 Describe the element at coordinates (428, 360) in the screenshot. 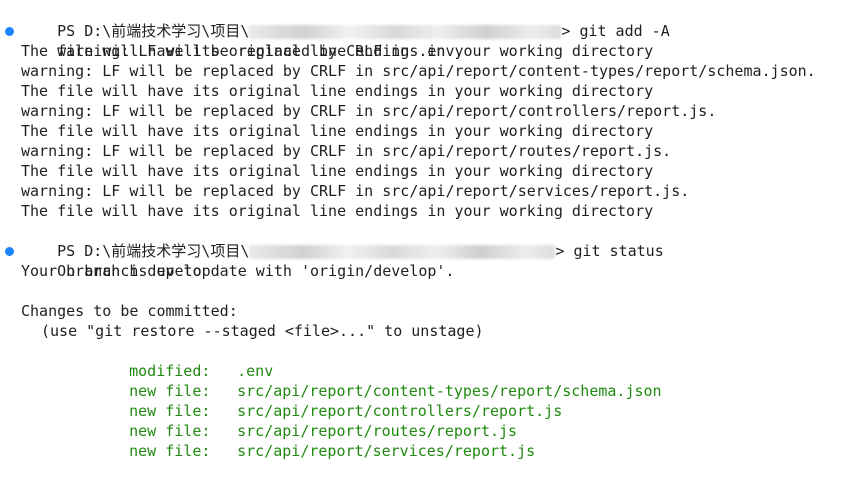

I see `staged-file: modified: .env` at that location.